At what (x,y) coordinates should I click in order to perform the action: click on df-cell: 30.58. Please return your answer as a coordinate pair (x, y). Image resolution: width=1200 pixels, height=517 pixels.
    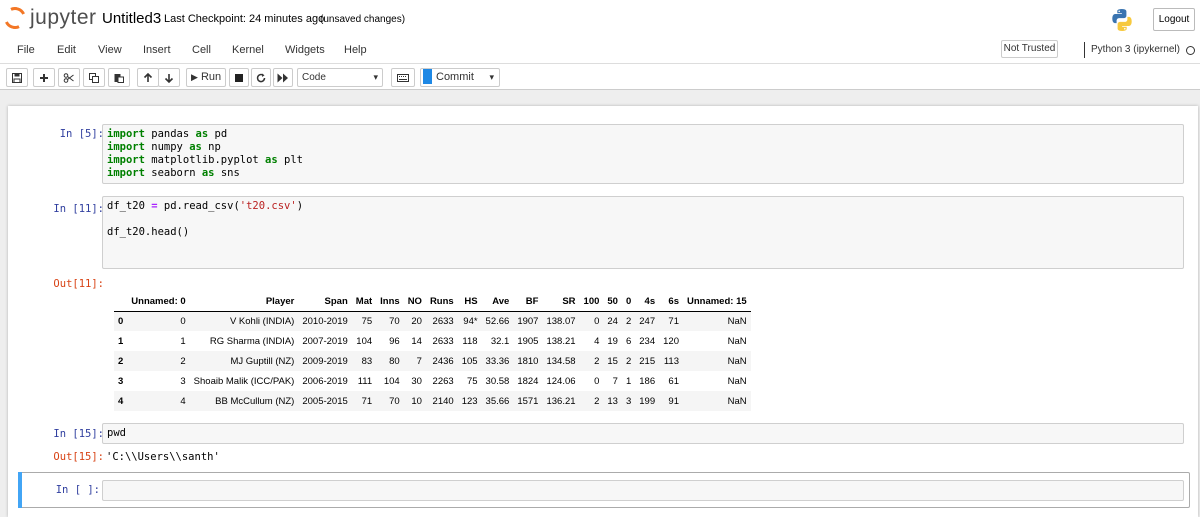
    Looking at the image, I should click on (497, 381).